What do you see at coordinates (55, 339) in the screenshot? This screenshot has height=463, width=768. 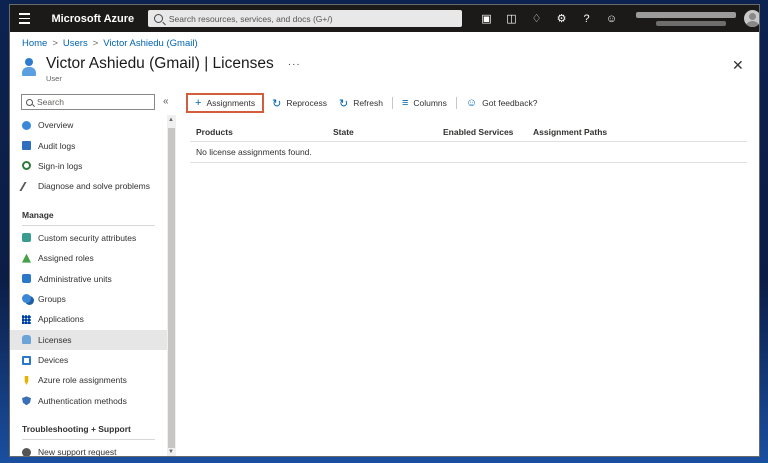 I see `sidebar-item-label: Licenses` at bounding box center [55, 339].